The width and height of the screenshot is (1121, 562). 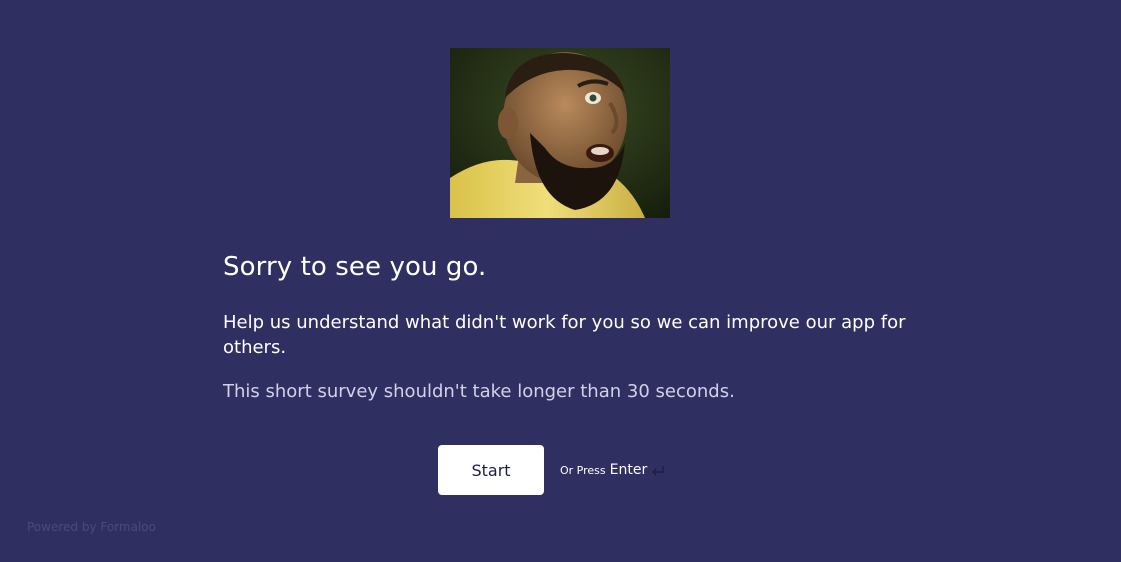 What do you see at coordinates (91, 527) in the screenshot?
I see `powered-by-link: Powered by Formaloo` at bounding box center [91, 527].